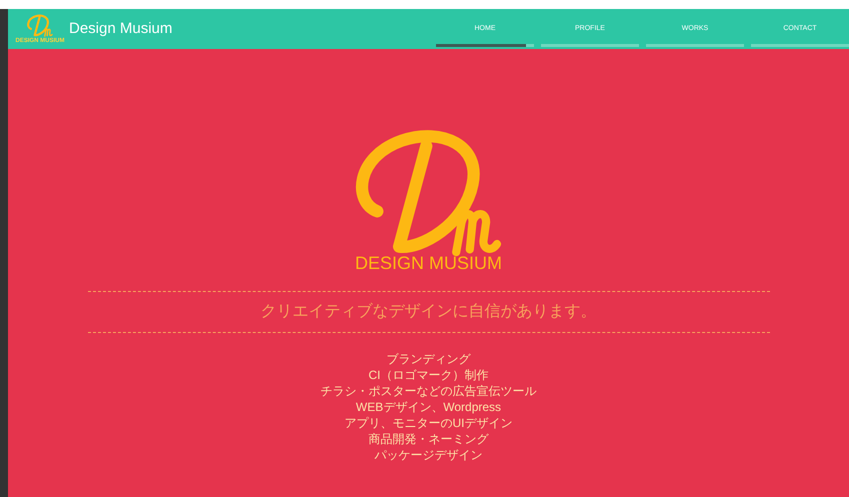  Describe the element at coordinates (429, 407) in the screenshot. I see `service-item: WEBデザイン、Wordpress` at that location.